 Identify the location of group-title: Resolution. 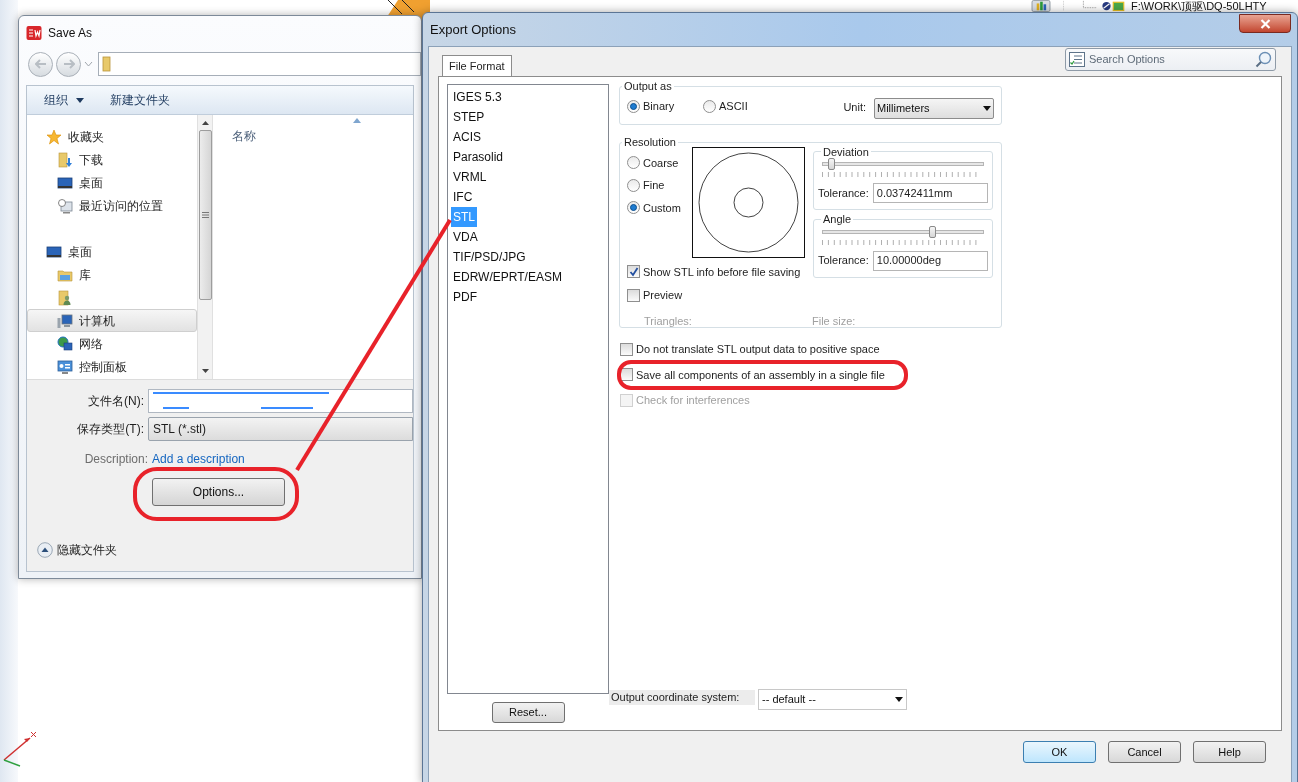
(650, 142).